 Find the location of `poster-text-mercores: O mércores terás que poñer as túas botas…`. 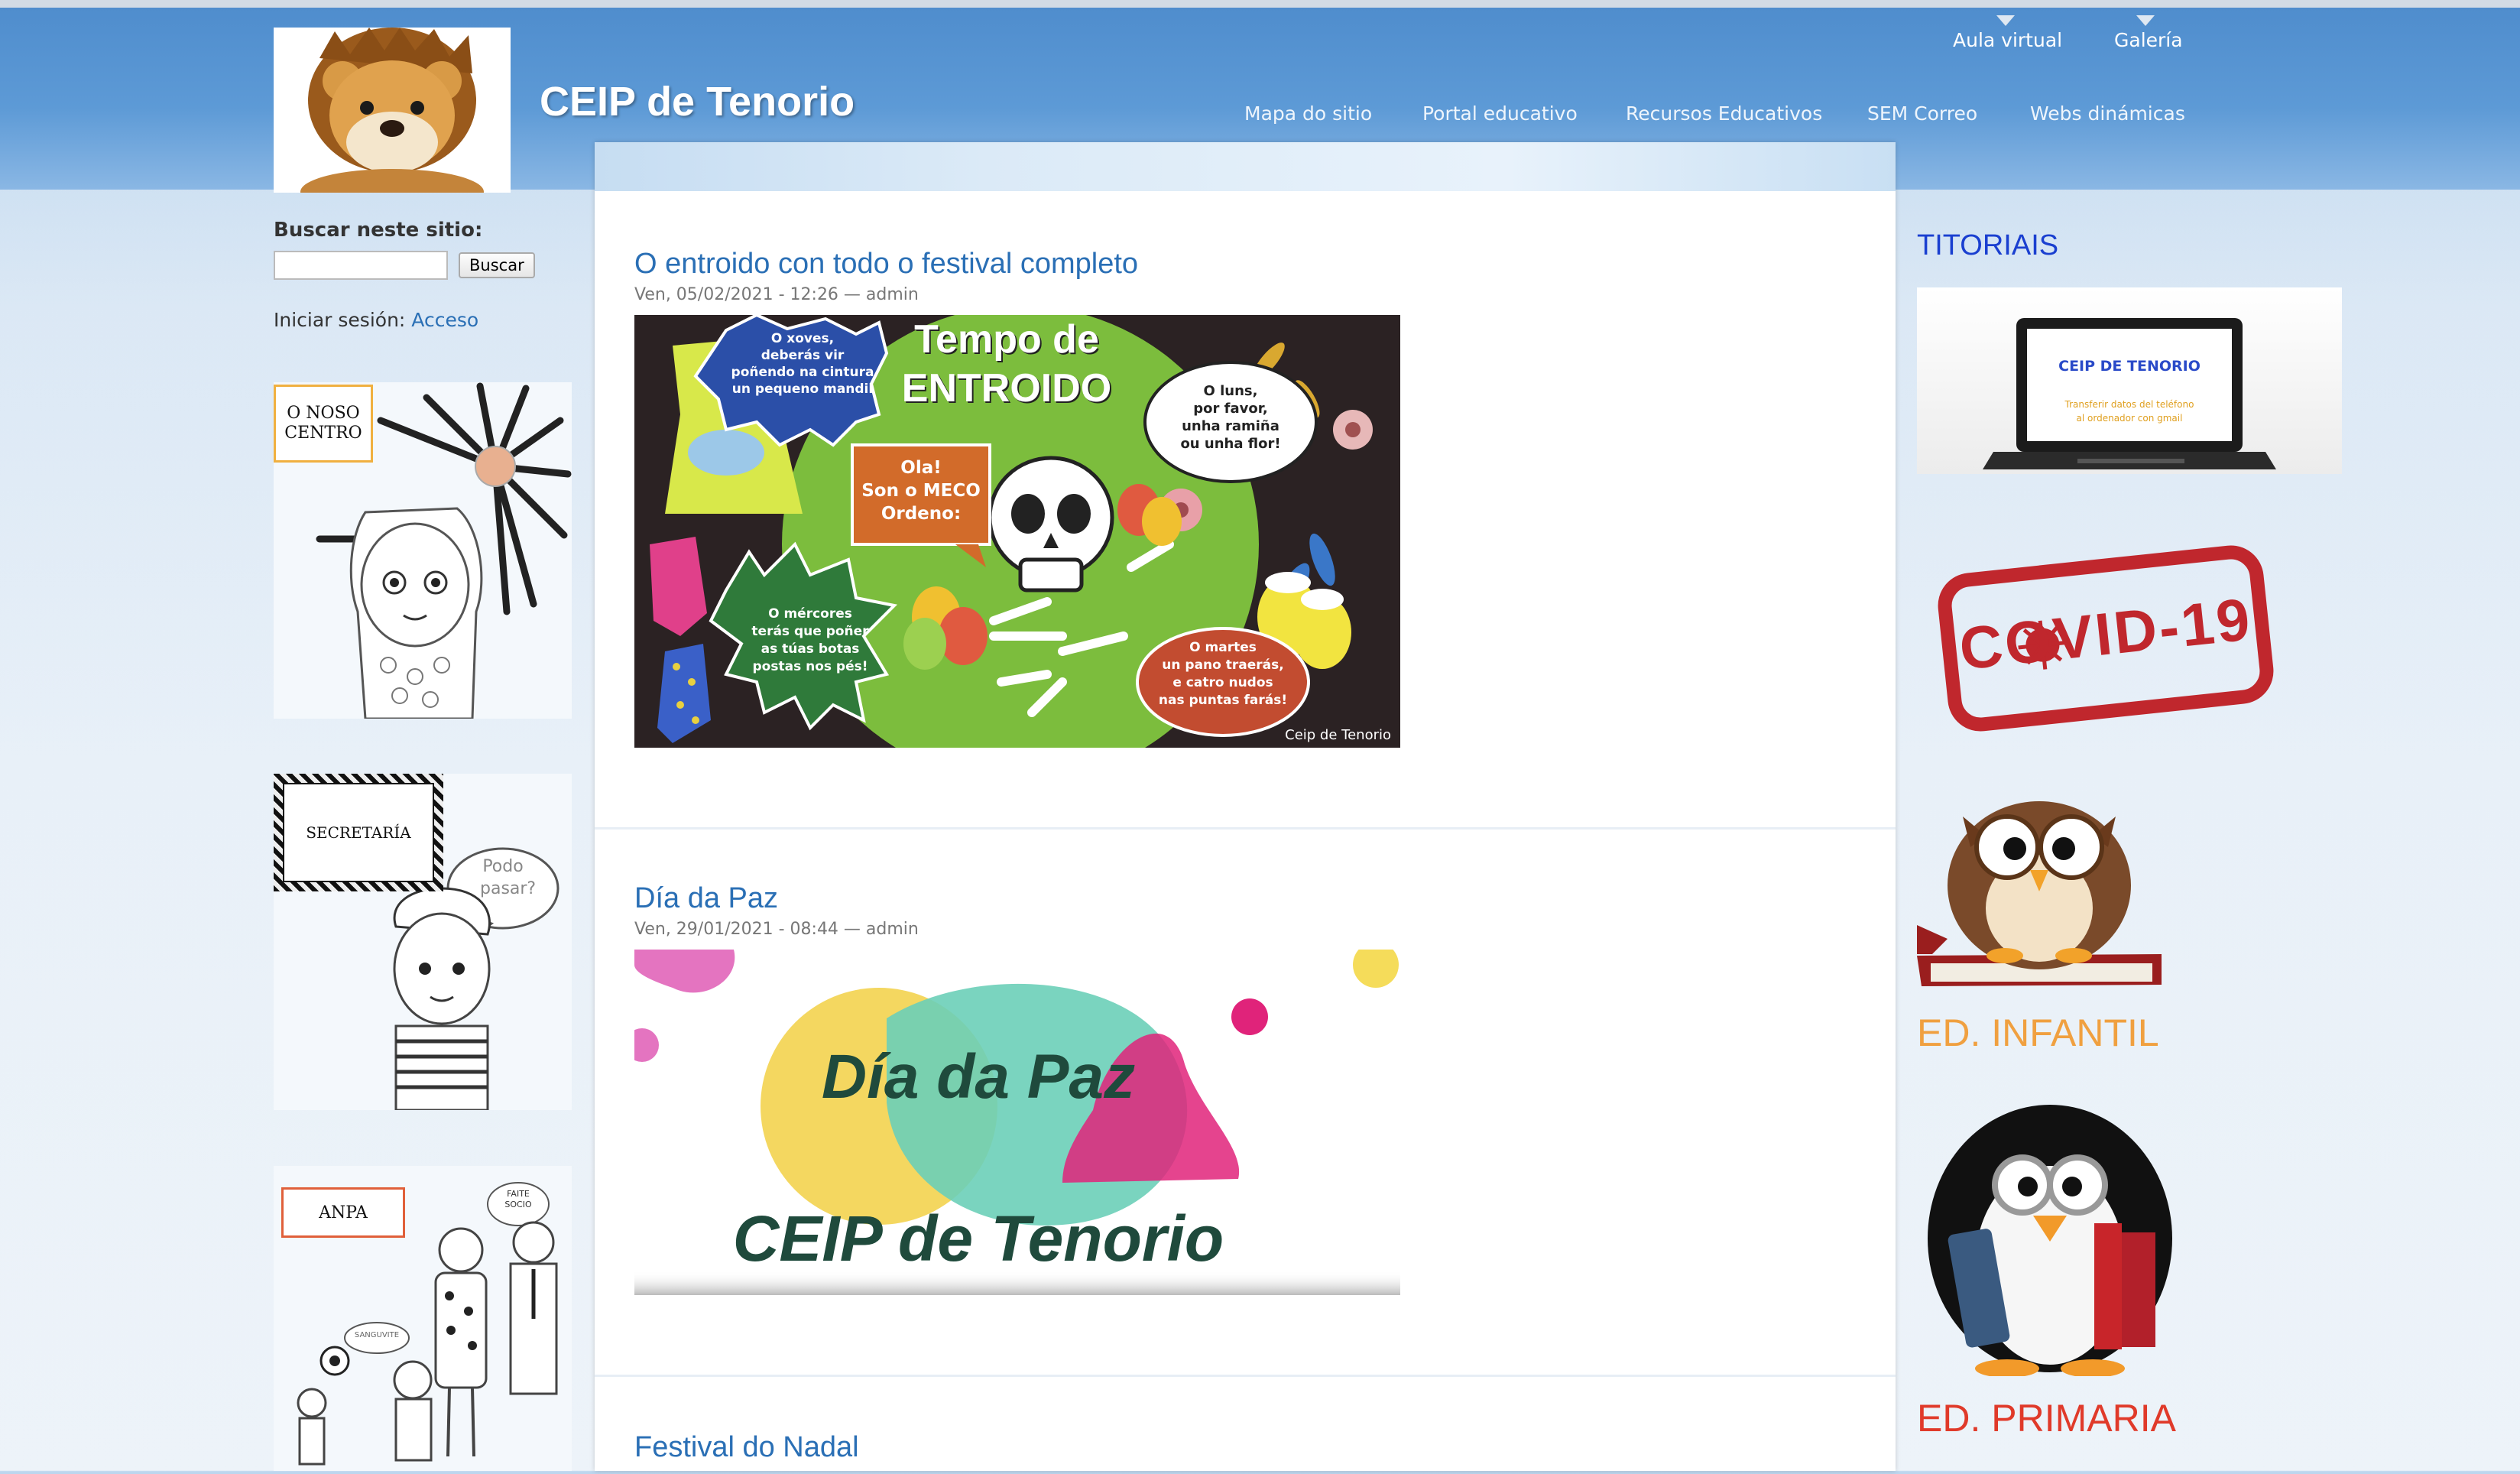

poster-text-mercores: O mércores terás que poñer as túas botas… is located at coordinates (810, 640).